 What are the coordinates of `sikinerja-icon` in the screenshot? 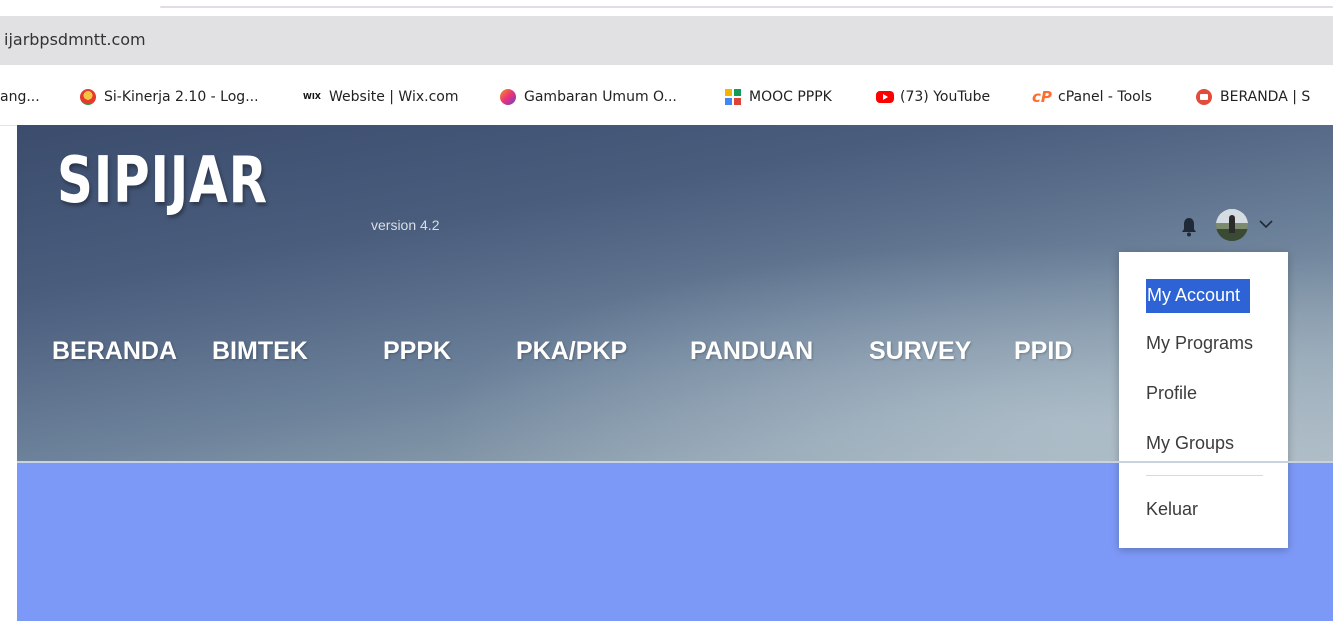 It's located at (88, 97).